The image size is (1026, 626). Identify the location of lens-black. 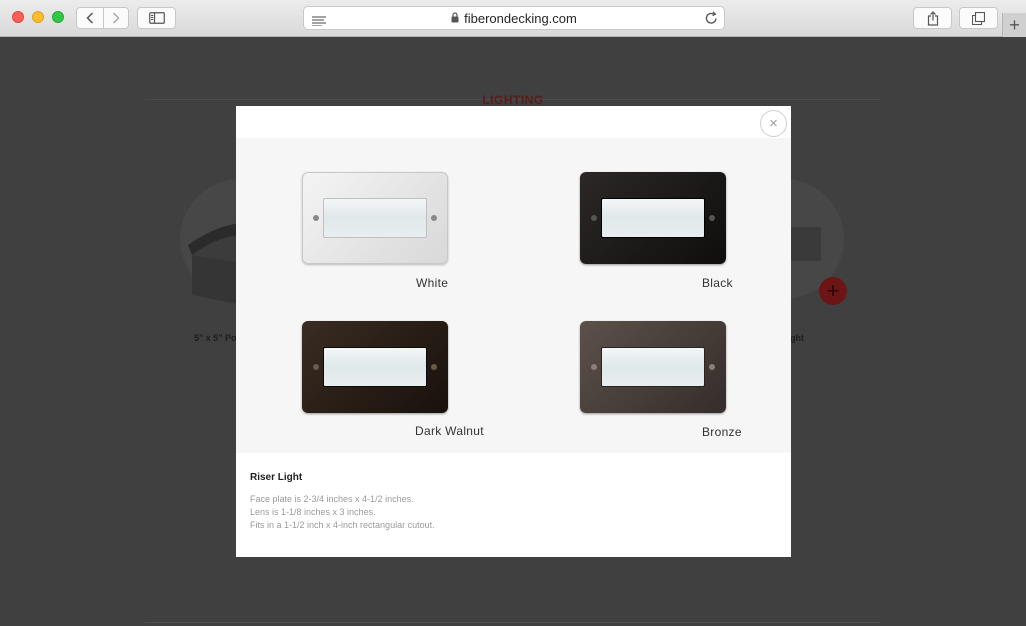
(653, 218).